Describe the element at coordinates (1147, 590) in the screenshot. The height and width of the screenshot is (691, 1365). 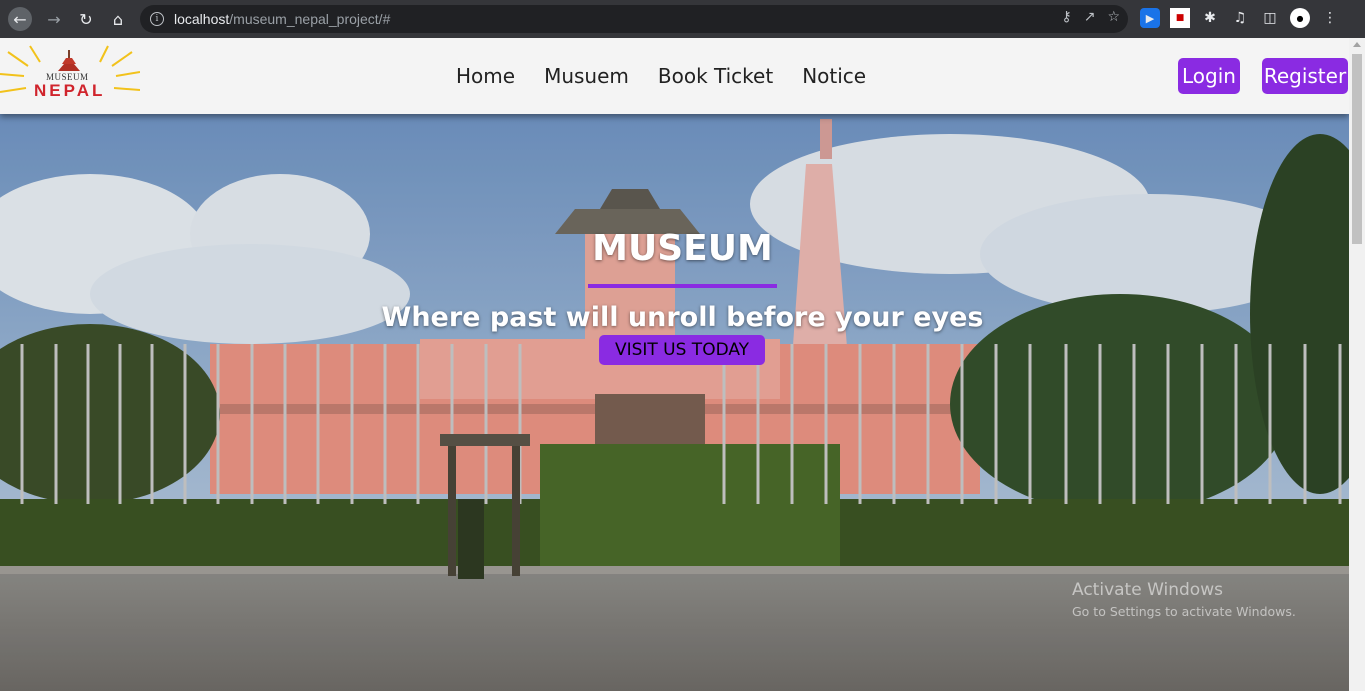
I see `watermark-title: Activate Windows` at that location.